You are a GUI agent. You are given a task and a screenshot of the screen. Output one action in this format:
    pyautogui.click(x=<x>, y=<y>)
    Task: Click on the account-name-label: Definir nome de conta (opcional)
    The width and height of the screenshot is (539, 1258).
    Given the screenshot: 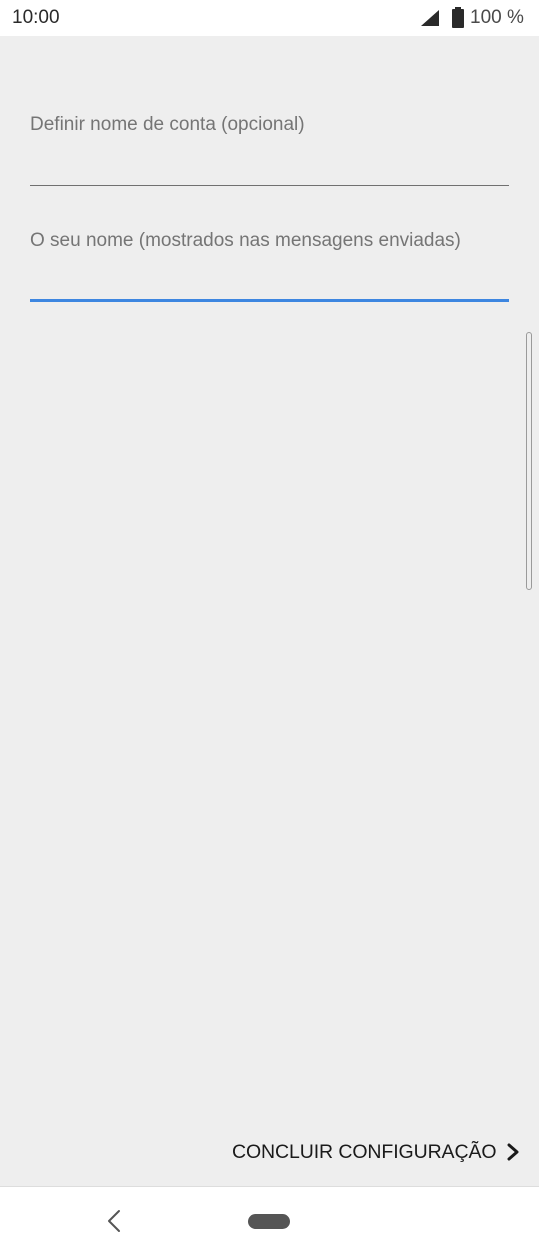 What is the action you would take?
    pyautogui.click(x=167, y=124)
    